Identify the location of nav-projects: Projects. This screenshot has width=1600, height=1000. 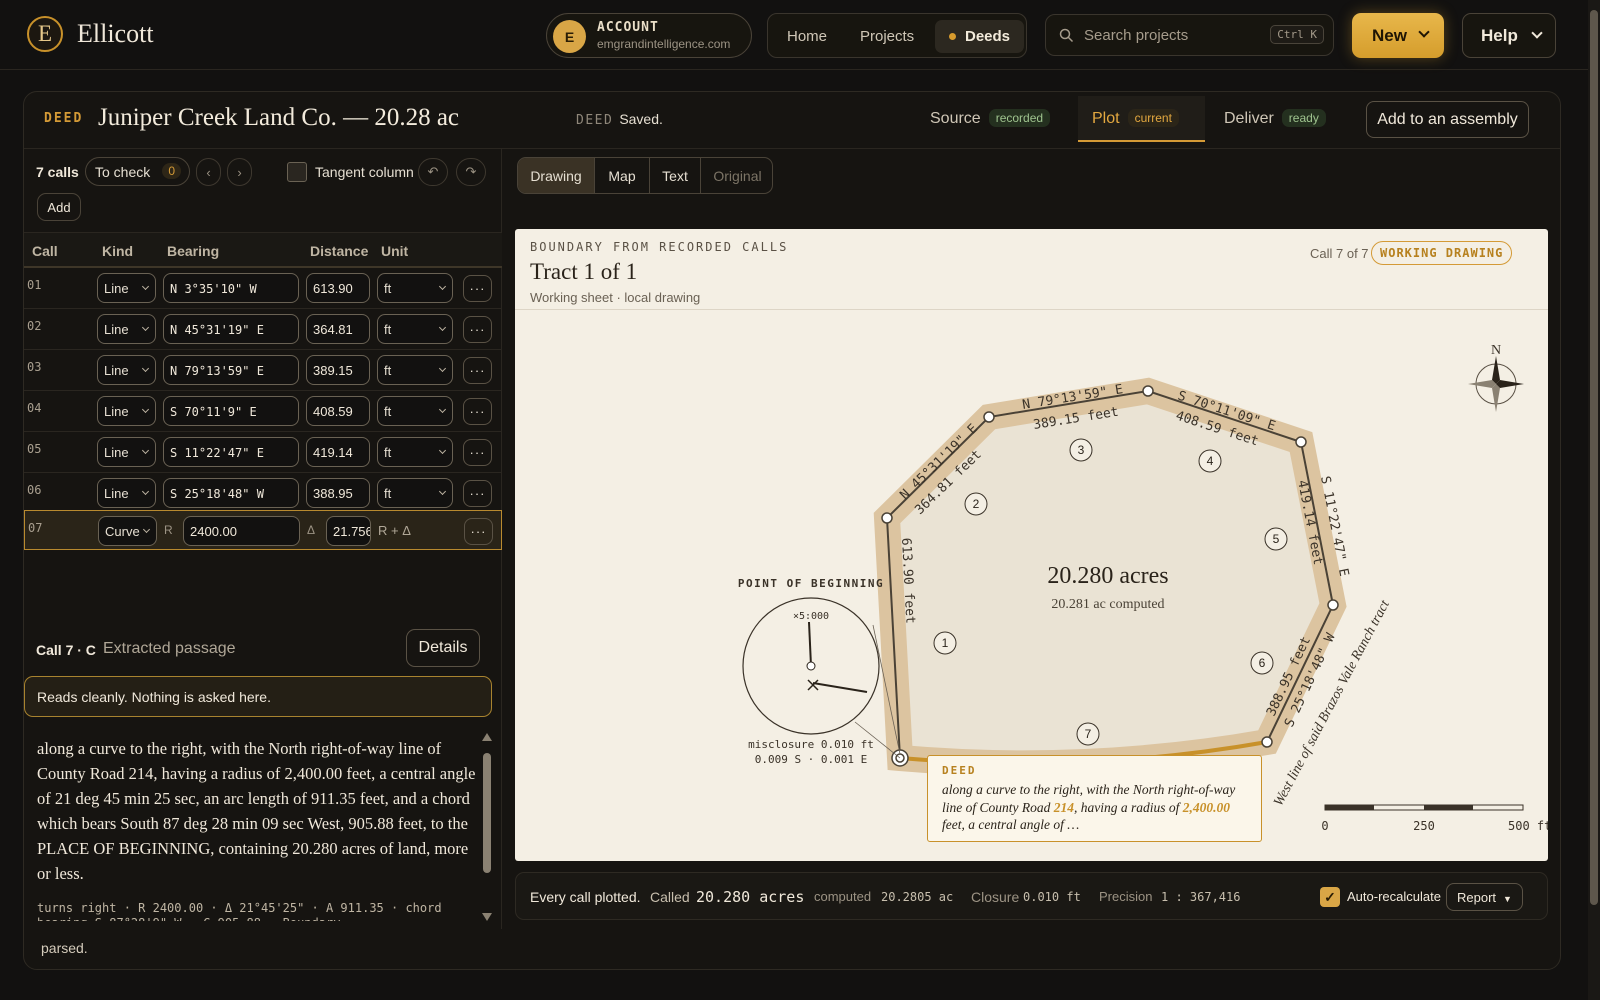
(887, 36).